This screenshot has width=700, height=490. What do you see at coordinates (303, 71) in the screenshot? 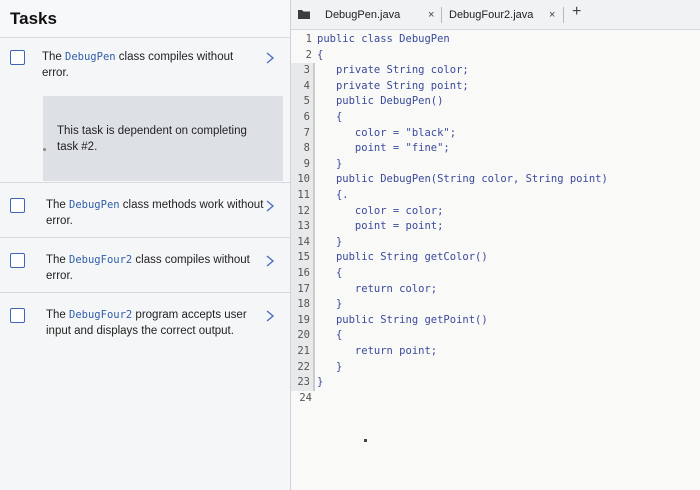
I see `line-number: 3` at bounding box center [303, 71].